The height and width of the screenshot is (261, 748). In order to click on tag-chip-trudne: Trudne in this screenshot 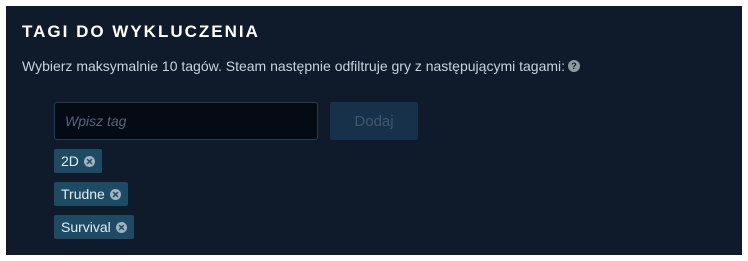, I will do `click(91, 194)`.